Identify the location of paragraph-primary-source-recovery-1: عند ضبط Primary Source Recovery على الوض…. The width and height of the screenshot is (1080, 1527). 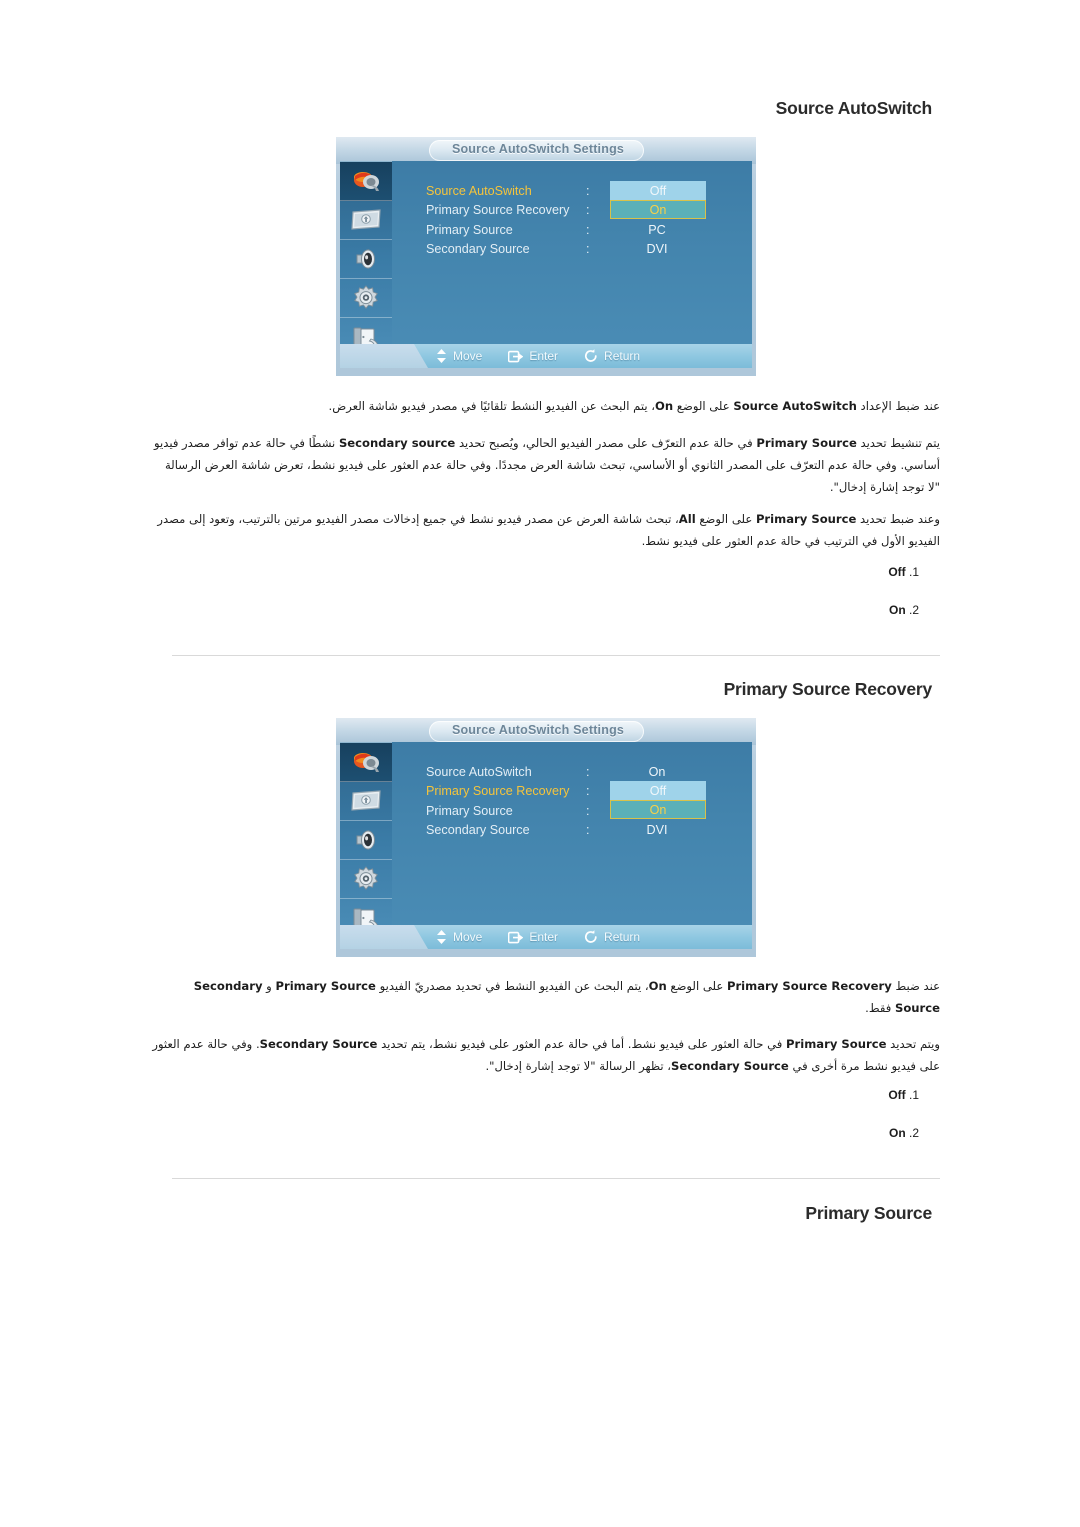
(566, 997).